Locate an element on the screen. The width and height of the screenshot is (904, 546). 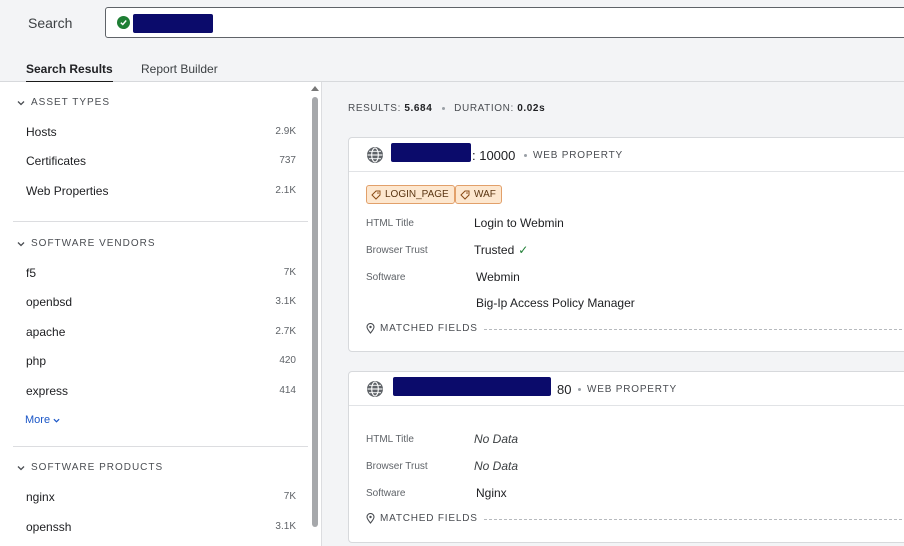
tag-waf: WAF is located at coordinates (478, 194).